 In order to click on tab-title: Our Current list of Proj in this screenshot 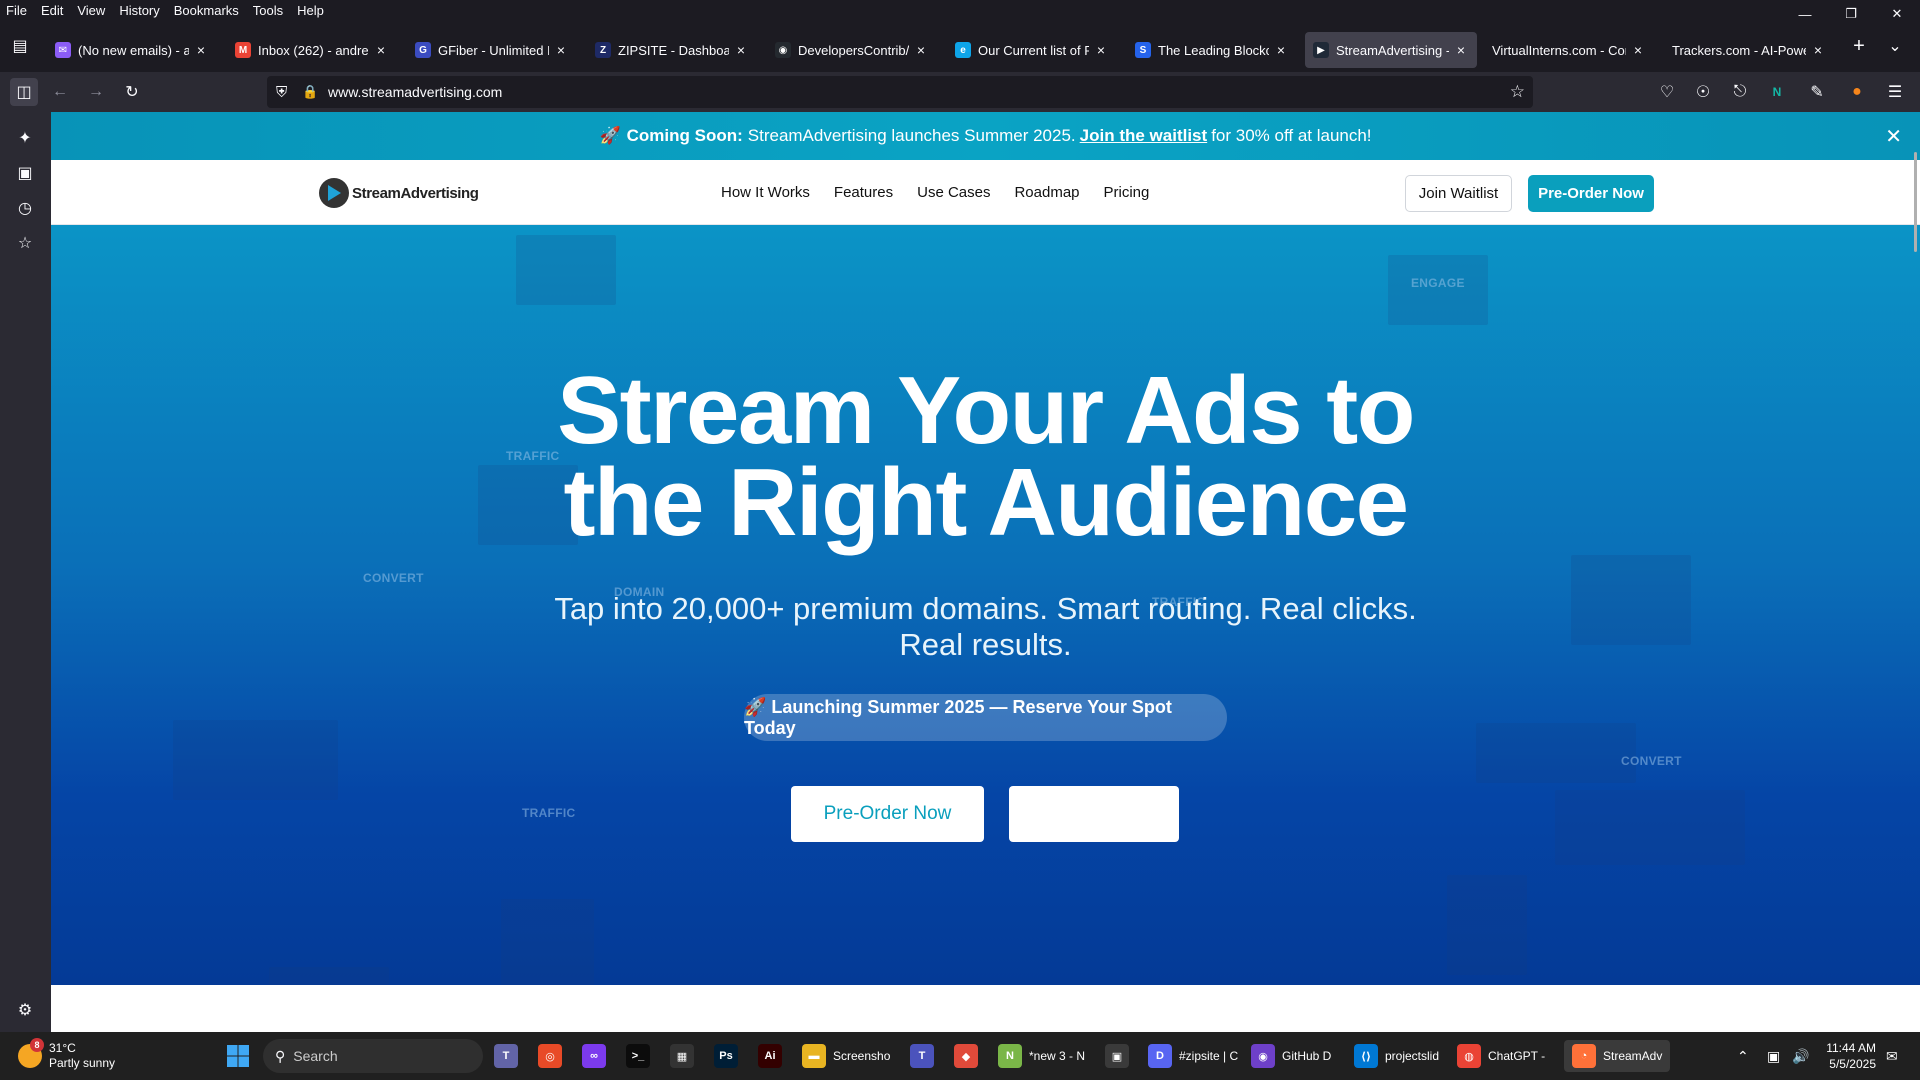, I will do `click(1033, 50)`.